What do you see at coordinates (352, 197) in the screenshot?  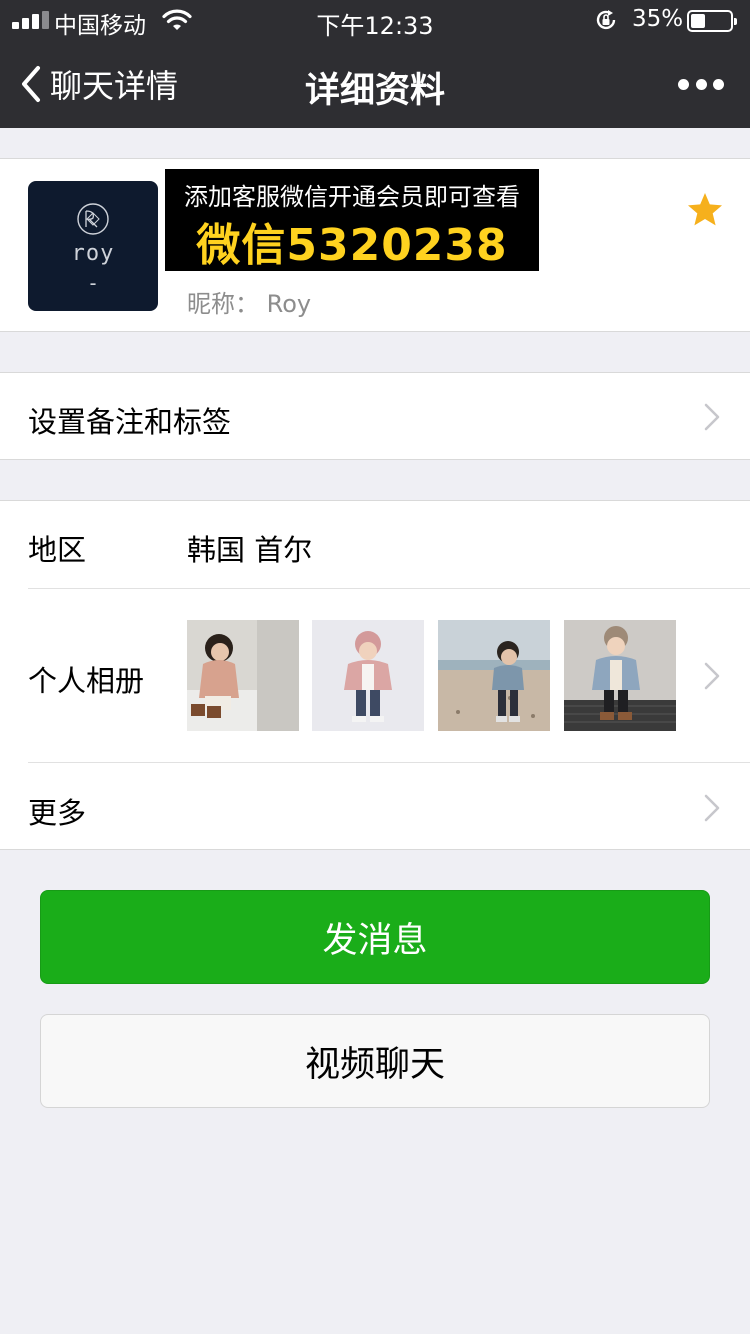 I see `promo-line-1: 添加客服微信开通会员即可查看` at bounding box center [352, 197].